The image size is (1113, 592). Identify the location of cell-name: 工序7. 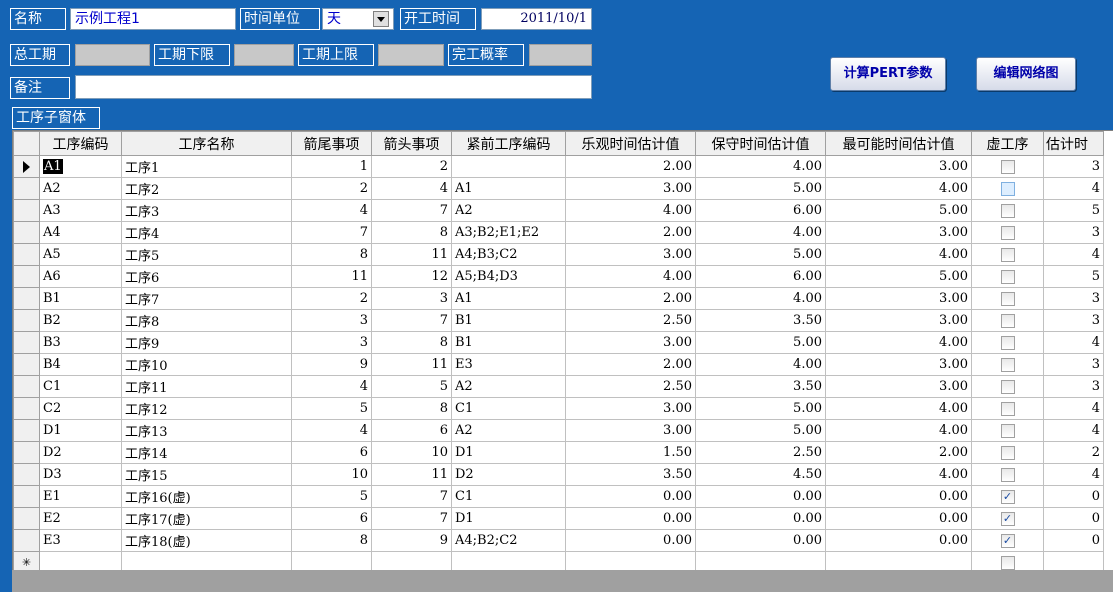
(206, 298).